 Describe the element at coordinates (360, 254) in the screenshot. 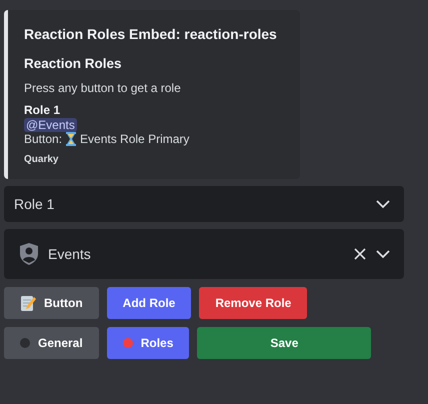

I see `close-icon` at that location.